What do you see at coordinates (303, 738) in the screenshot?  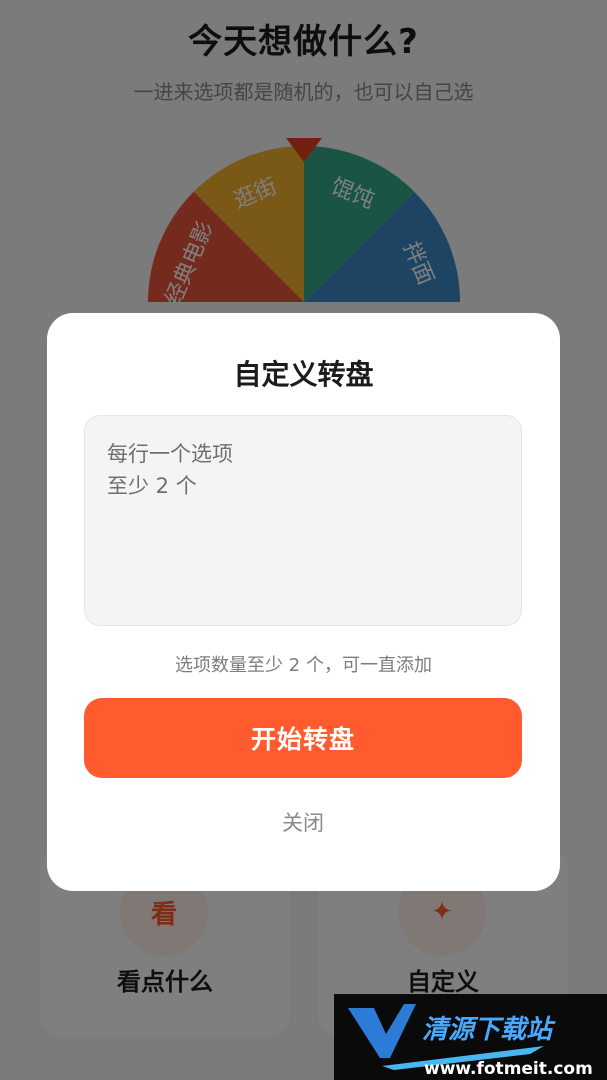 I see `start-spin-button: 开始转盘` at bounding box center [303, 738].